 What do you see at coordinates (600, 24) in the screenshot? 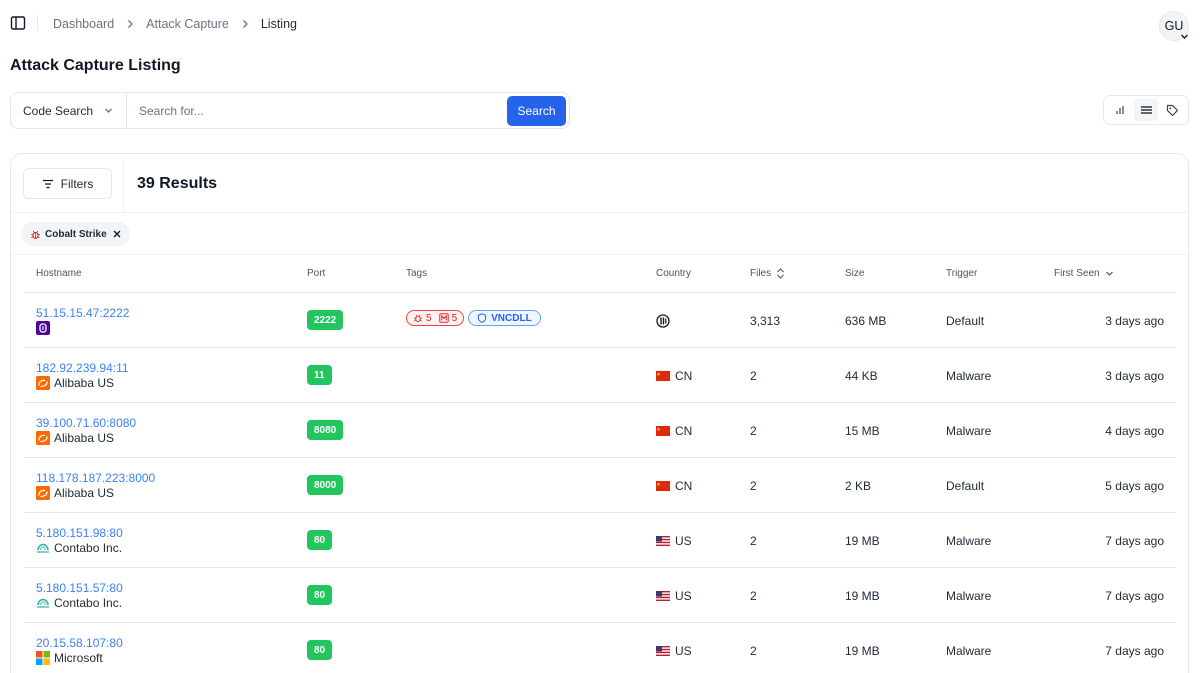
I see `top-bar: Dashboard Attack Capture Listing GU` at bounding box center [600, 24].